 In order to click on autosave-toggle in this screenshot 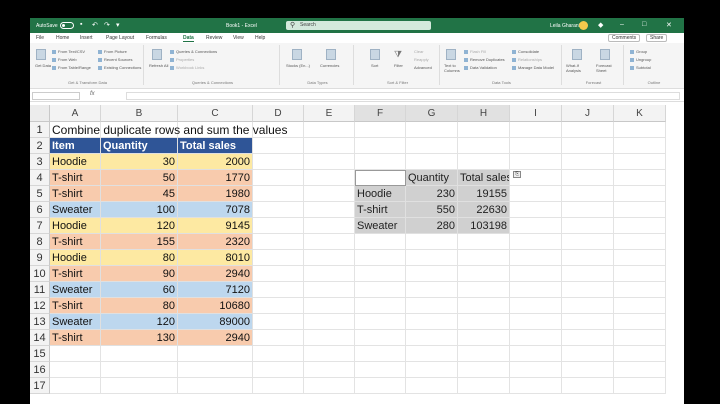, I will do `click(67, 25)`.